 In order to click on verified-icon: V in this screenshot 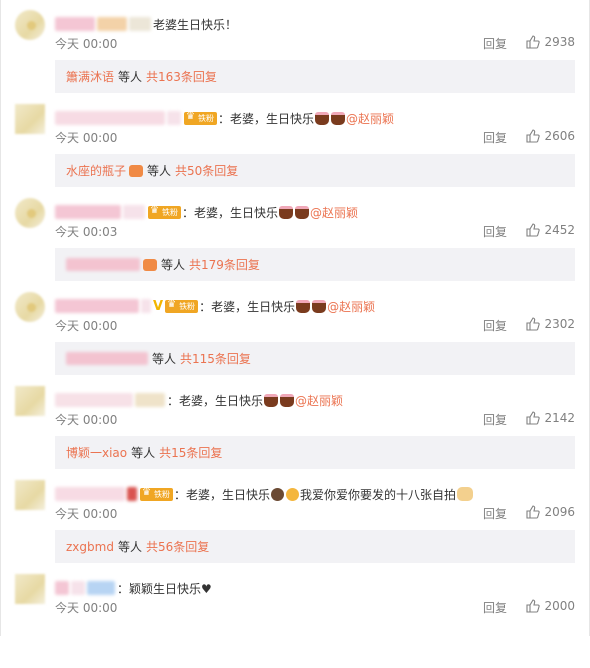, I will do `click(158, 306)`.